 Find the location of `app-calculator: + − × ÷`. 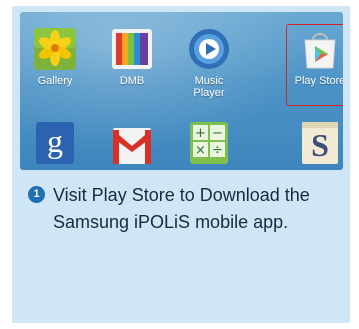

app-calculator: + − × ÷ is located at coordinates (209, 141).